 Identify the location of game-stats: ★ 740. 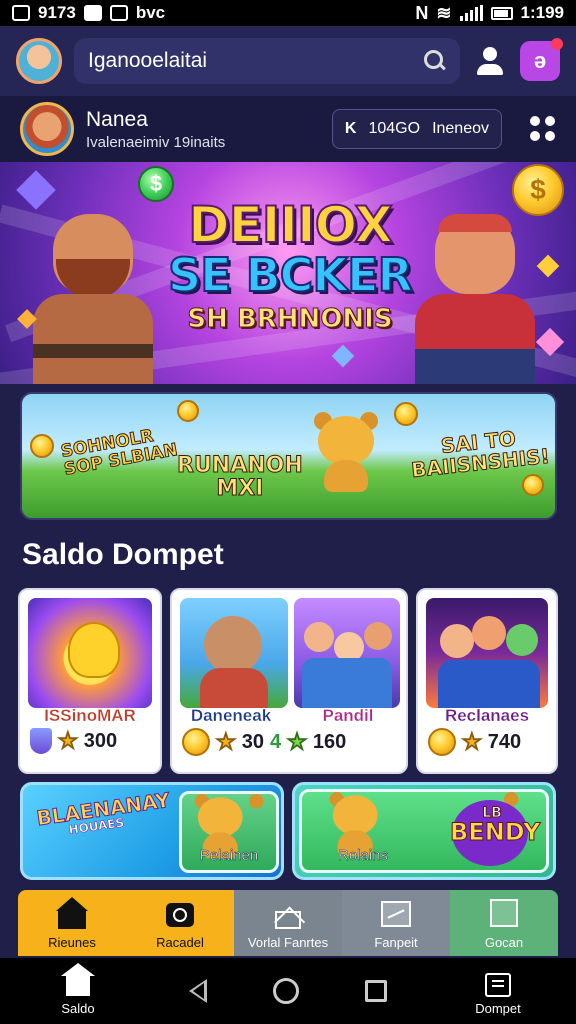
(489, 742).